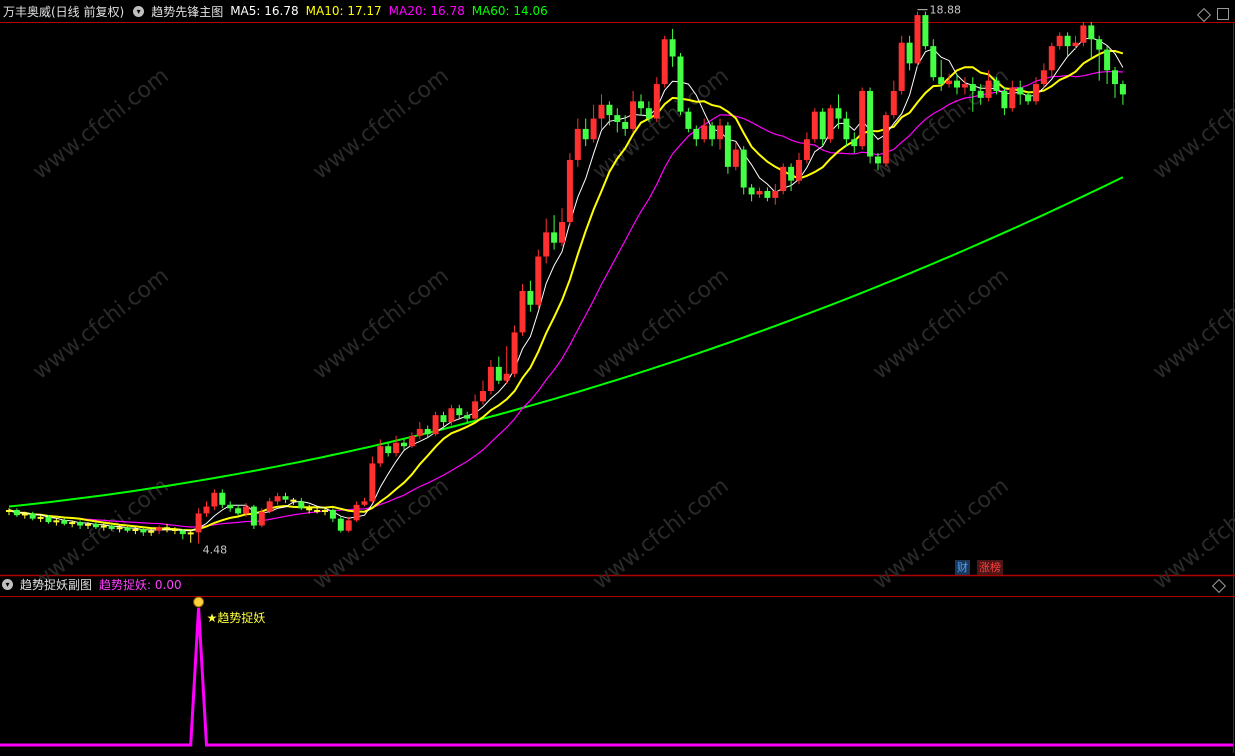 The height and width of the screenshot is (756, 1235). I want to click on signal-readout: 趋势捉妖: 0.00, so click(140, 584).